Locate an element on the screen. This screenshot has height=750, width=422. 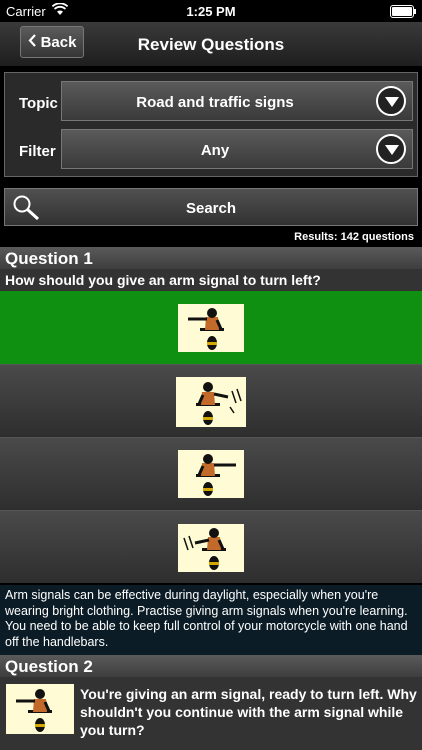
battery-icon is located at coordinates (403, 11).